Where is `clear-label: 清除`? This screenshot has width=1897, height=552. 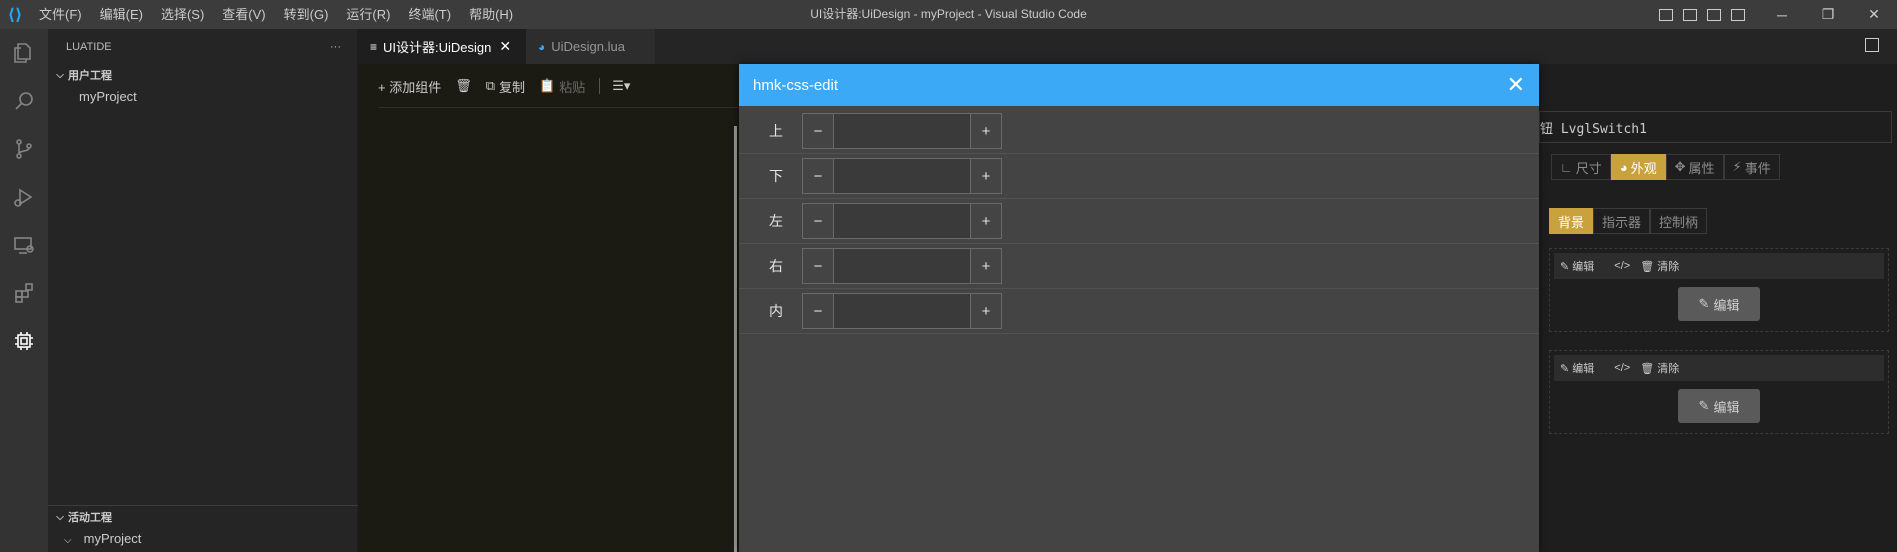 clear-label: 清除 is located at coordinates (1668, 369).